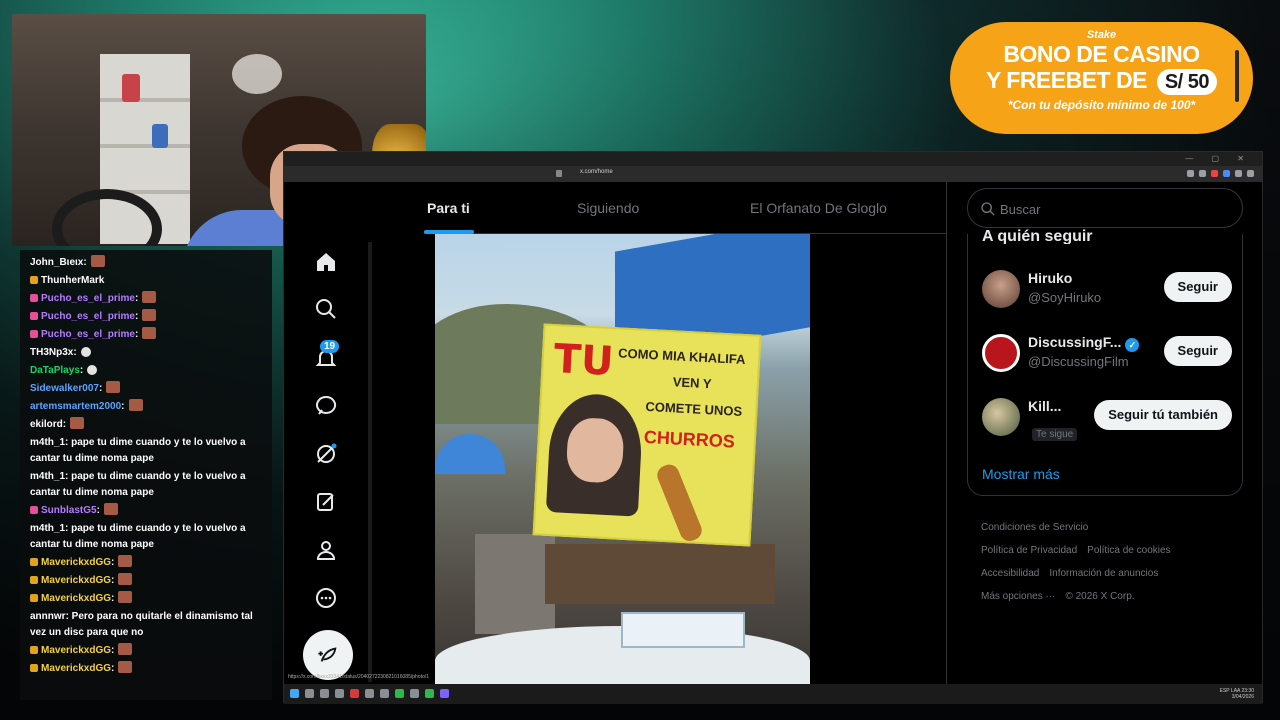 This screenshot has width=1280, height=720. I want to click on account-handle: @DiscussingFilm, so click(1078, 361).